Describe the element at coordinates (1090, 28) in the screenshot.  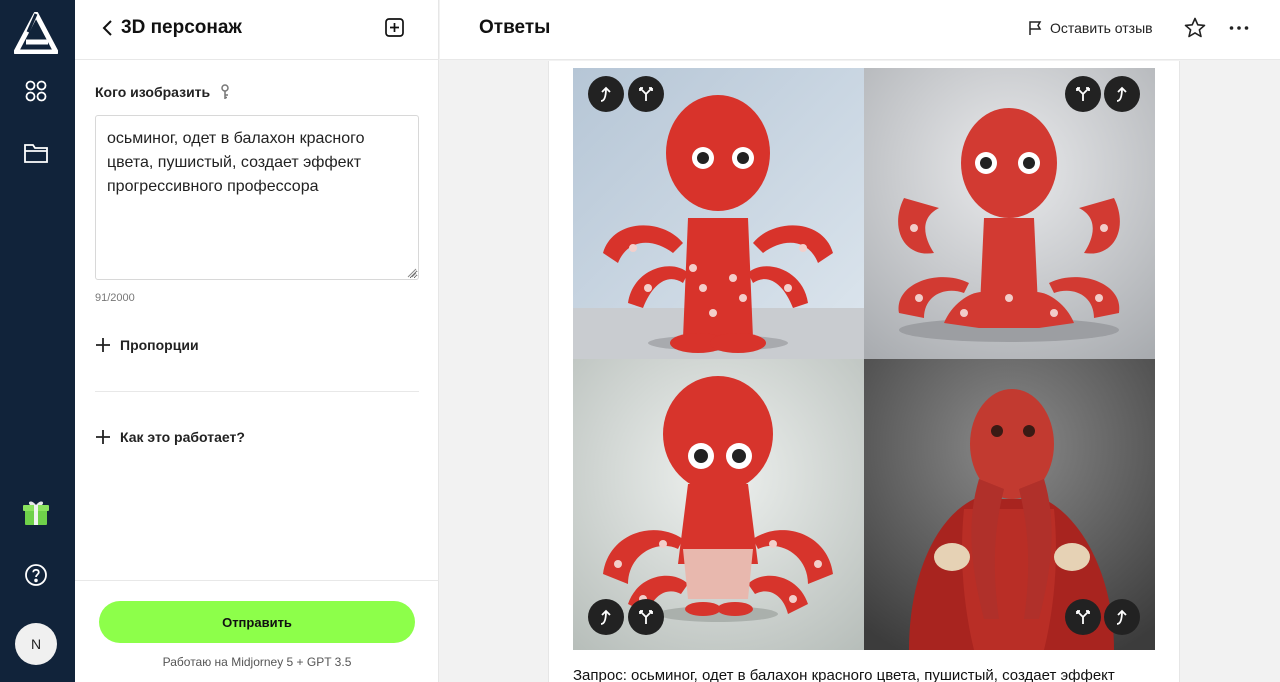
I see `feedback-button: Оставить отзыв` at that location.